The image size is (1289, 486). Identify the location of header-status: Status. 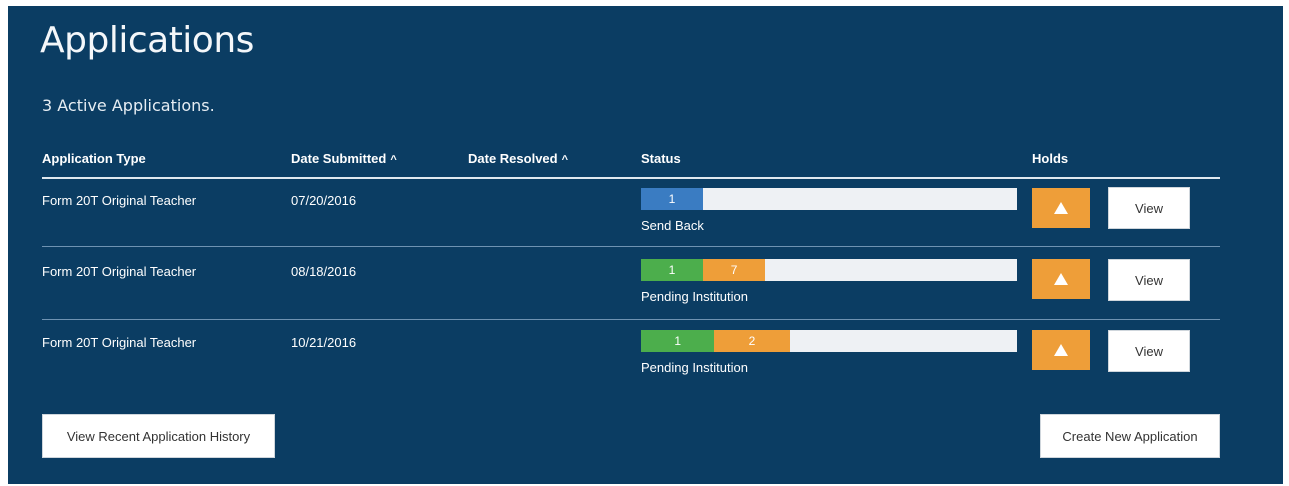
(661, 158).